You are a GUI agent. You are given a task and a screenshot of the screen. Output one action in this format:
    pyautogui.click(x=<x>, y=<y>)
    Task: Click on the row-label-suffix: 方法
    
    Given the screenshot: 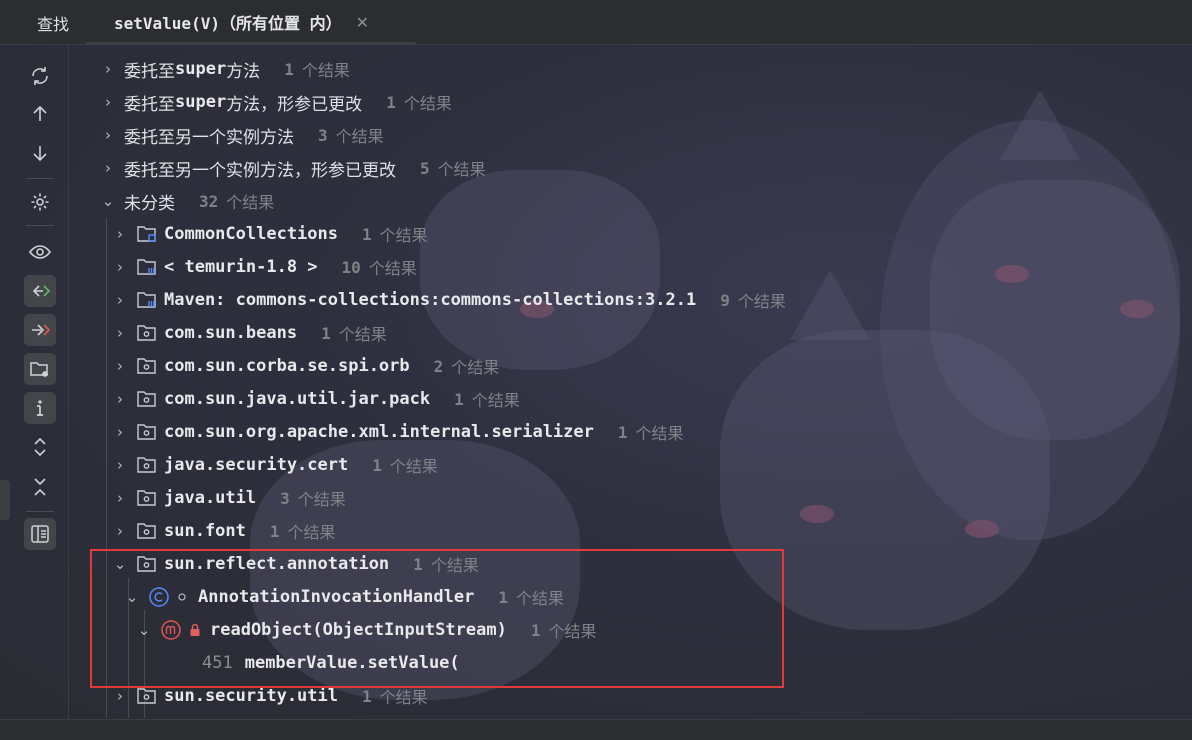 What is the action you would take?
    pyautogui.click(x=243, y=71)
    